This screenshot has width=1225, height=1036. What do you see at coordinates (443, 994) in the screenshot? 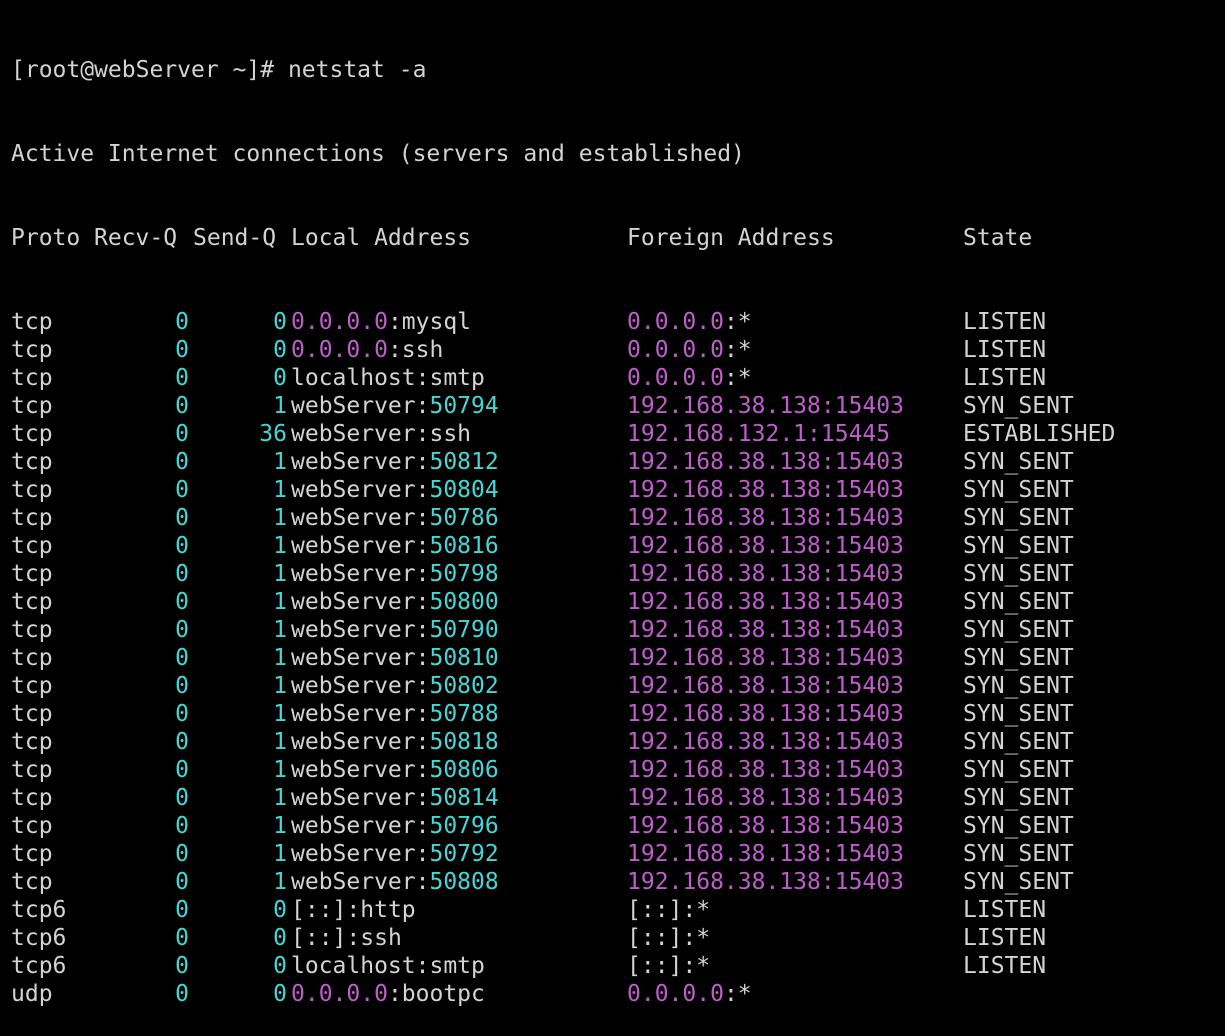
I see `local-port: bootpc` at bounding box center [443, 994].